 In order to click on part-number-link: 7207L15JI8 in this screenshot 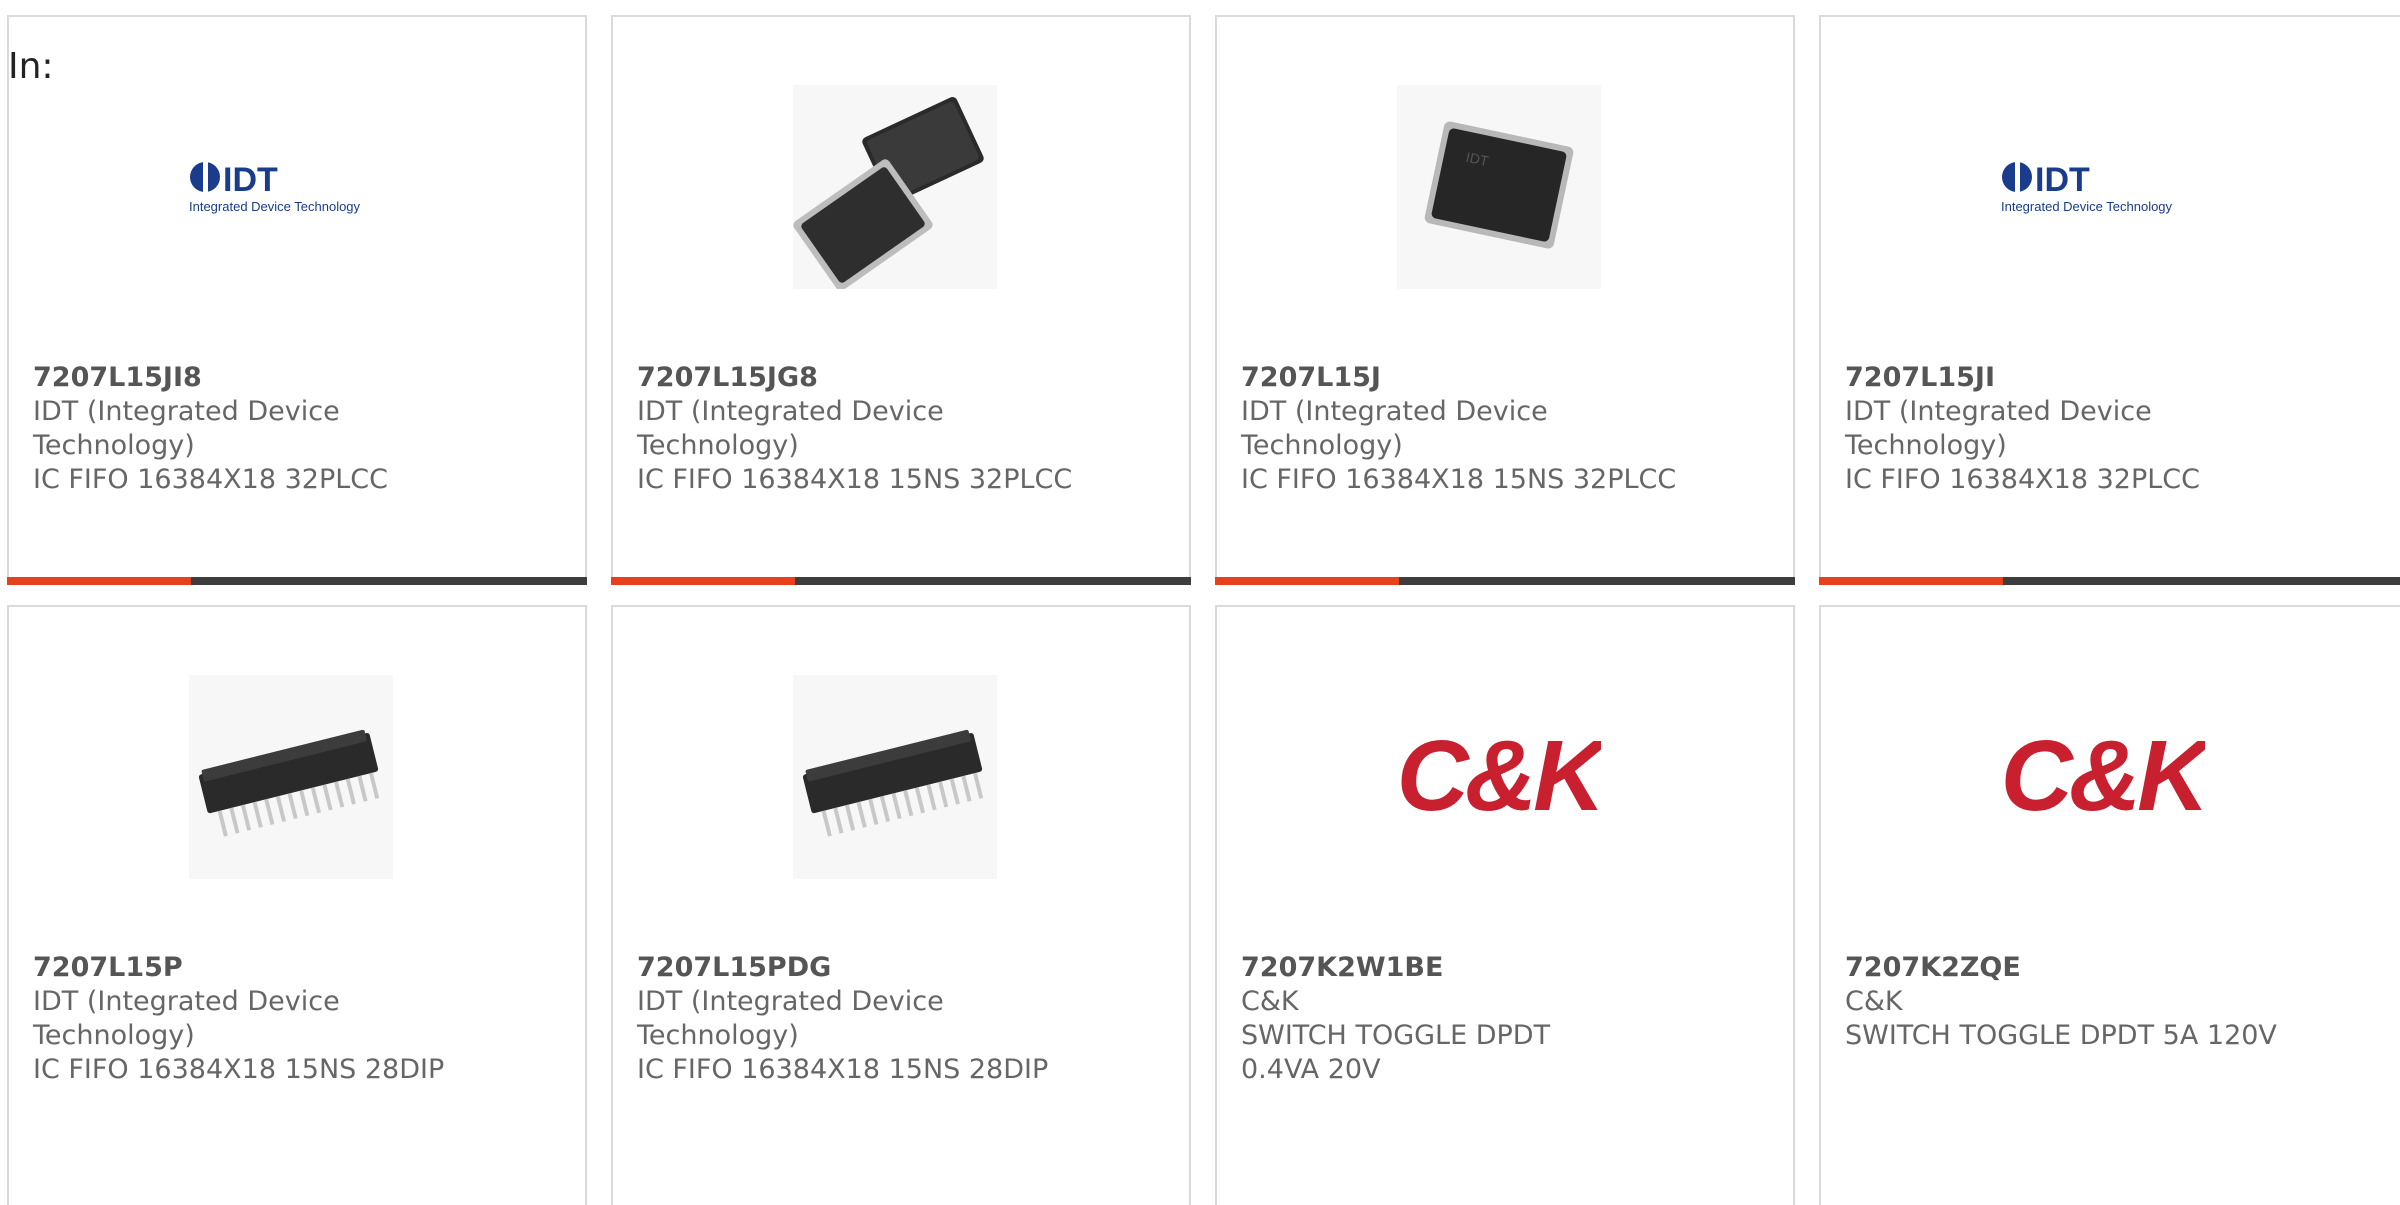, I will do `click(297, 378)`.